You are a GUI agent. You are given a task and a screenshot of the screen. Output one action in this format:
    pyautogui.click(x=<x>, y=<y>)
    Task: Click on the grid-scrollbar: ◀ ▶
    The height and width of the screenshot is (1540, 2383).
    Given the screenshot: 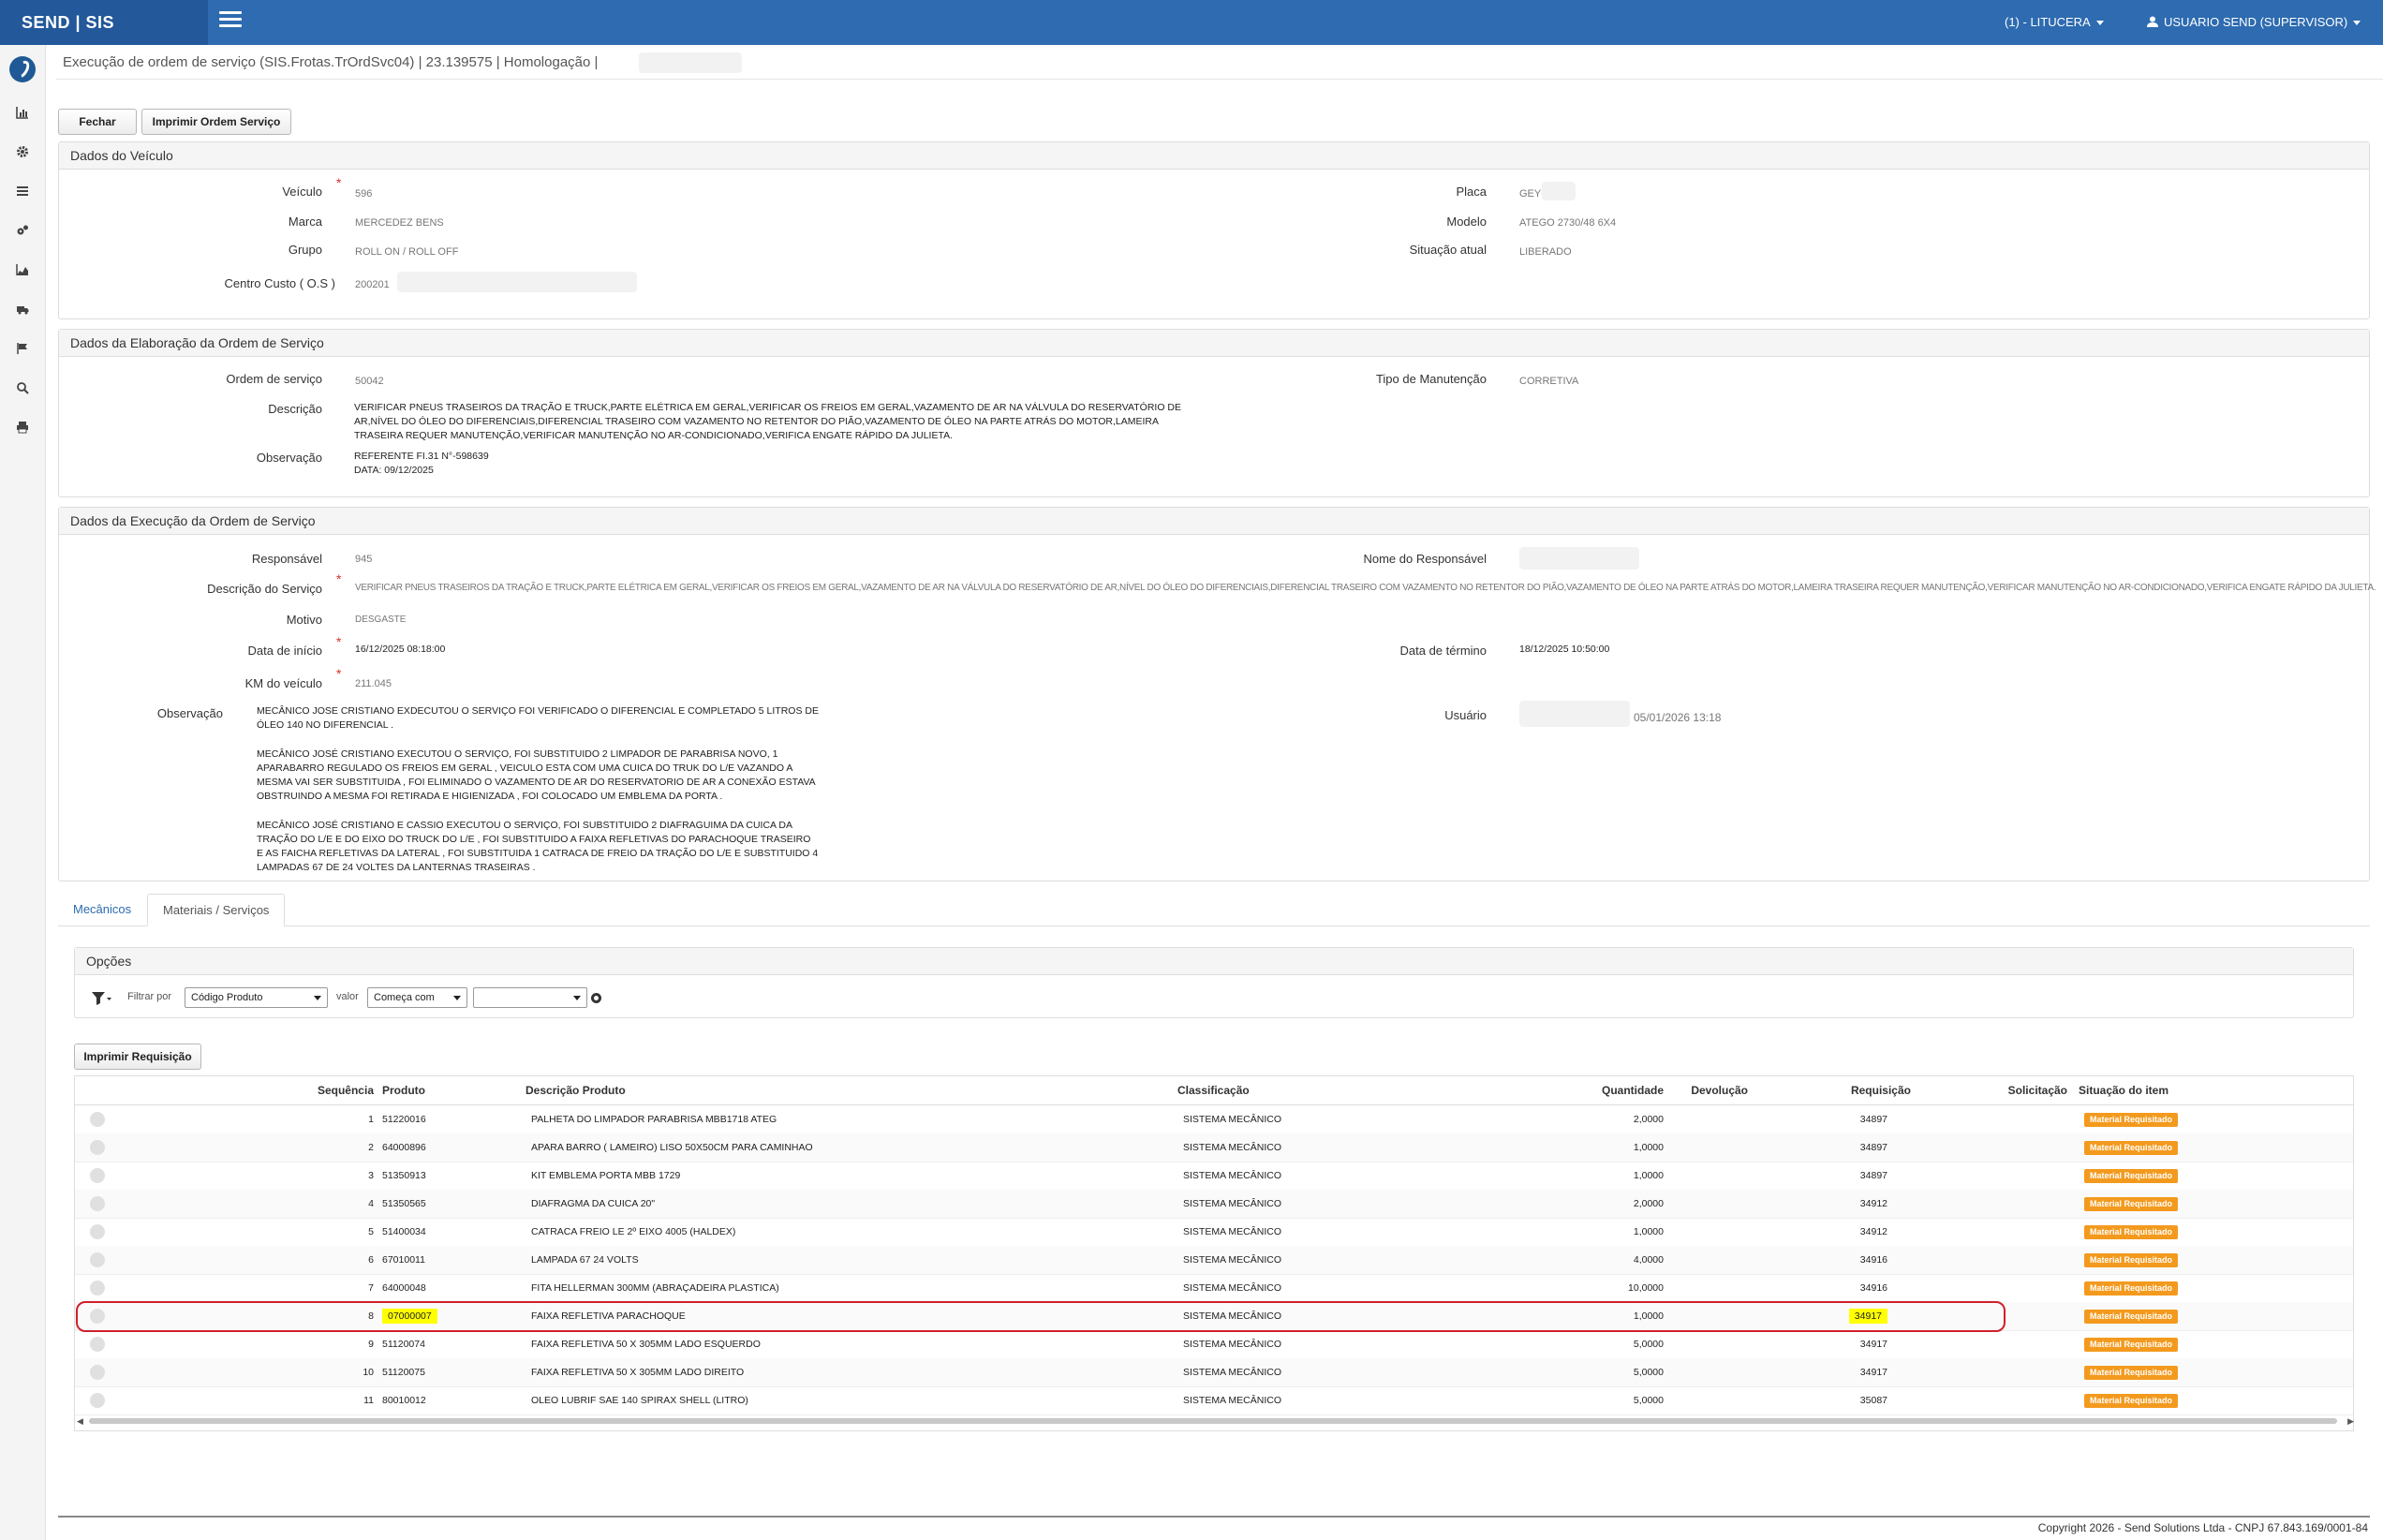 What is the action you would take?
    pyautogui.click(x=1214, y=1421)
    